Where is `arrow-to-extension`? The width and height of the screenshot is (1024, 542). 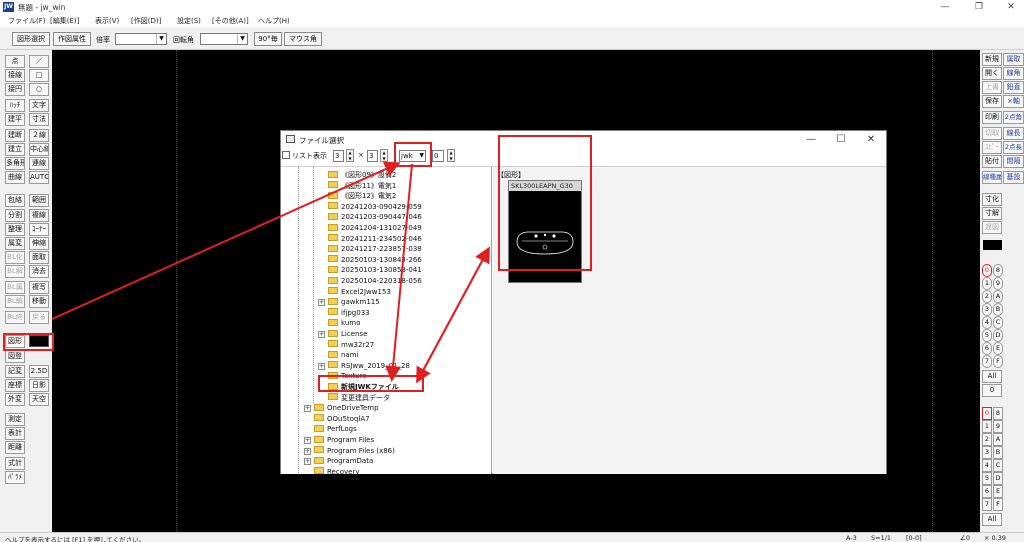
arrow-to-extension is located at coordinates (226, 240).